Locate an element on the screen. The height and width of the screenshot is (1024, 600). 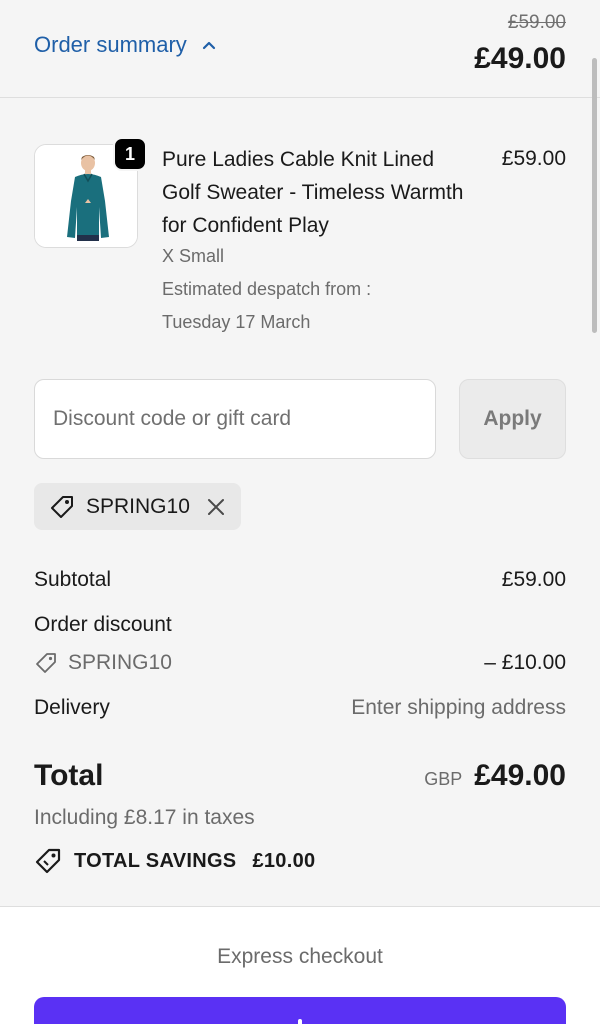
tax-note: Including £8.17 in taxes is located at coordinates (144, 817).